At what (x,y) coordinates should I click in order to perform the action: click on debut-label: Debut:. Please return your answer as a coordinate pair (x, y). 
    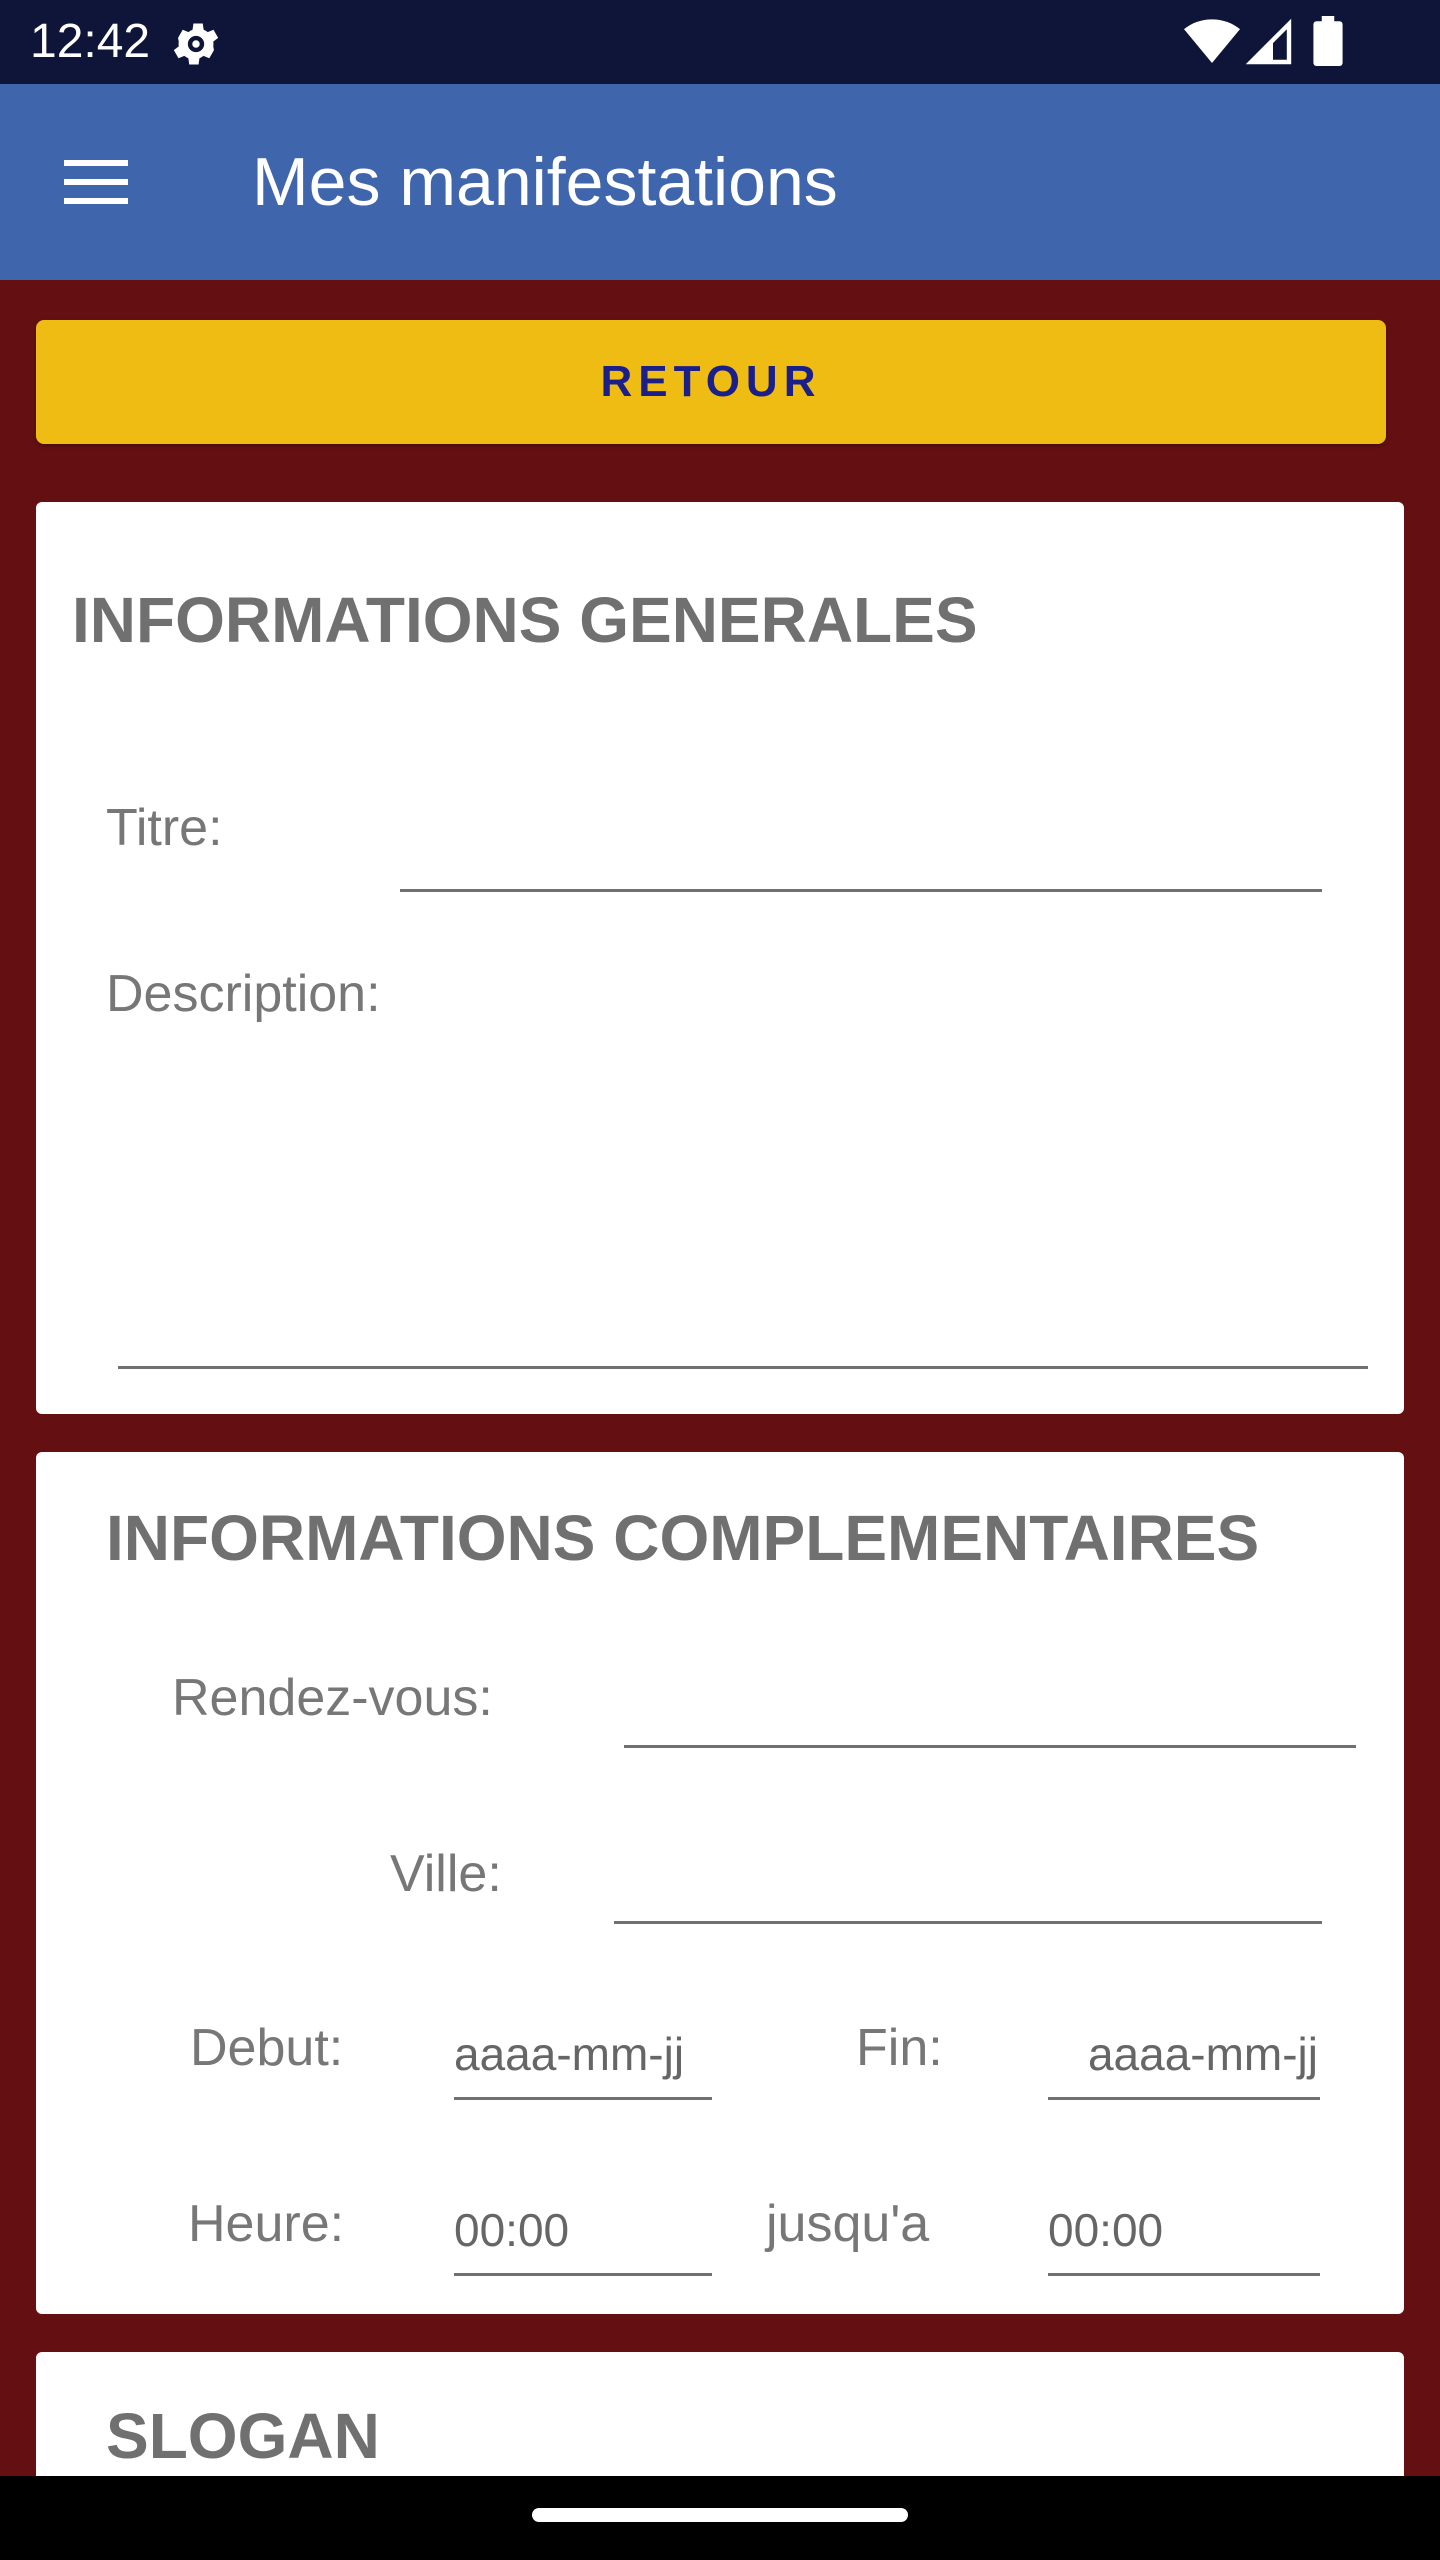
    Looking at the image, I should click on (267, 2048).